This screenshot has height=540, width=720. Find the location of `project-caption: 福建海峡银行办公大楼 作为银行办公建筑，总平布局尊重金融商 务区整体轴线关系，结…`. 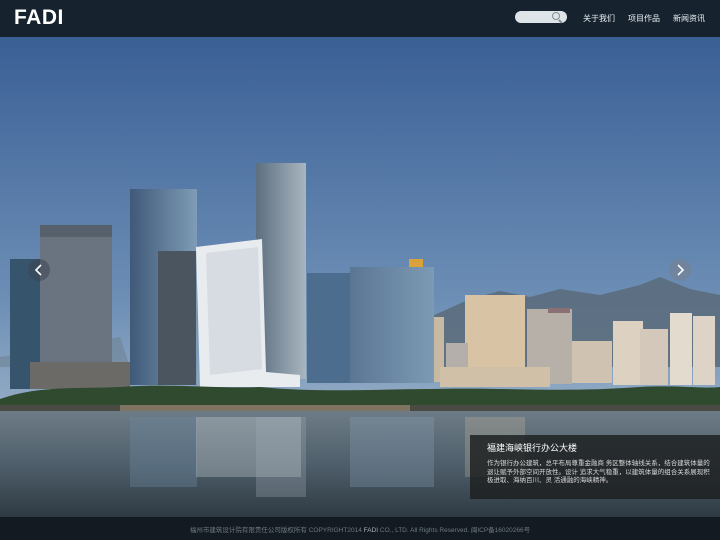

project-caption: 福建海峡银行办公大楼 作为银行办公建筑，总平布局尊重金融商 务区整体轴线关系，结… is located at coordinates (595, 467).